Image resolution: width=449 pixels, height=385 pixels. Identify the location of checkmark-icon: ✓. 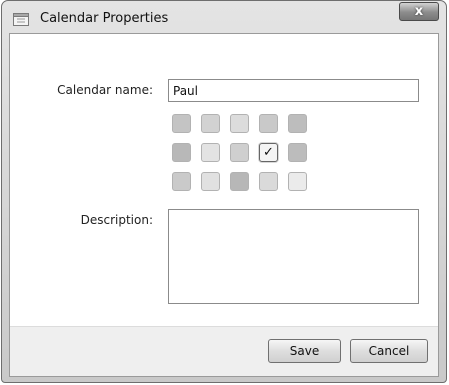
(268, 152).